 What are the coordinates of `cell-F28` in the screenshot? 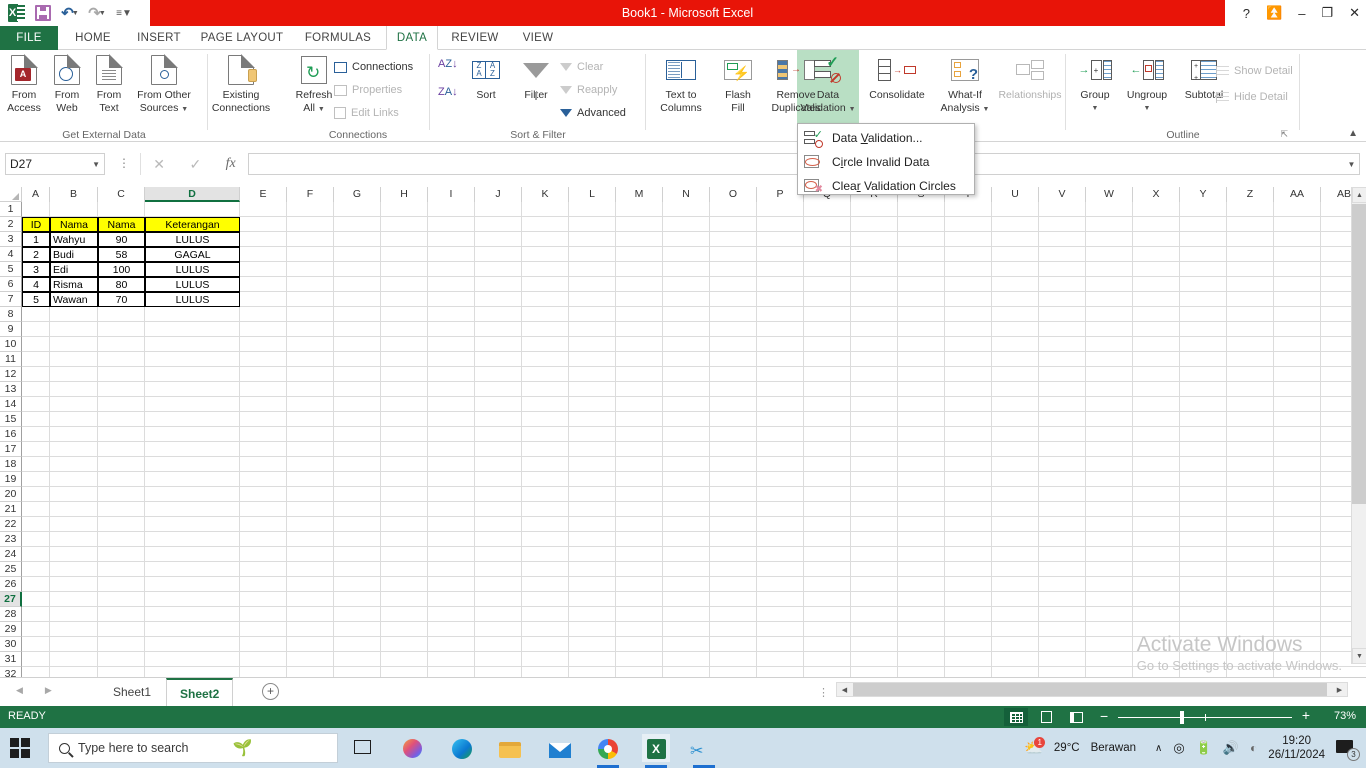 It's located at (310, 614).